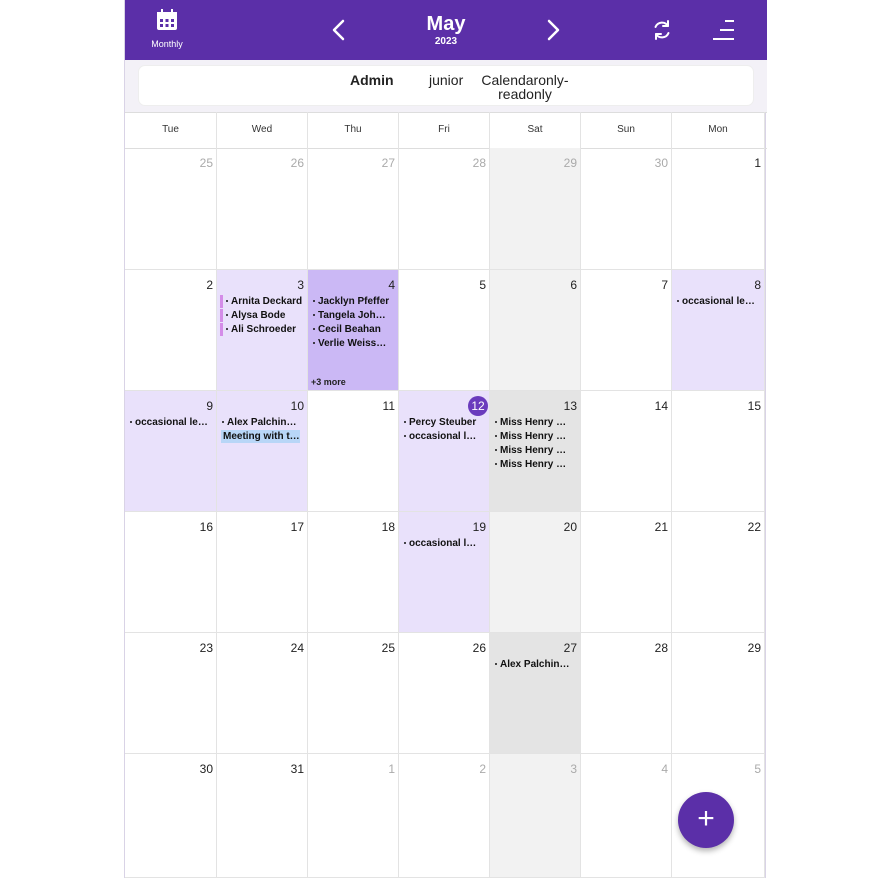  Describe the element at coordinates (262, 572) in the screenshot. I see `day-cell: 17` at that location.